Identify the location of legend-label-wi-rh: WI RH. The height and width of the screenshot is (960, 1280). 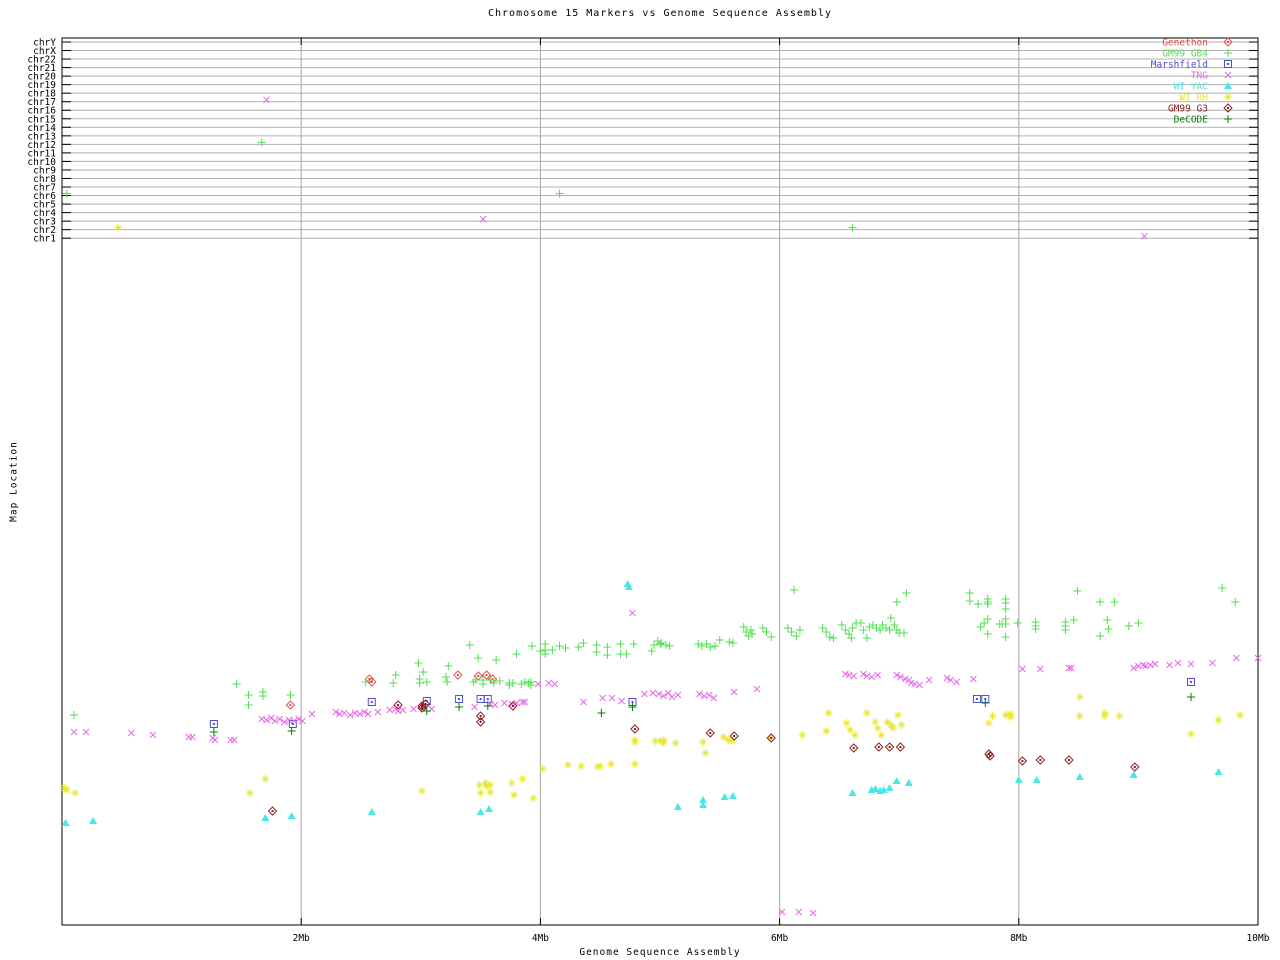
(1193, 98).